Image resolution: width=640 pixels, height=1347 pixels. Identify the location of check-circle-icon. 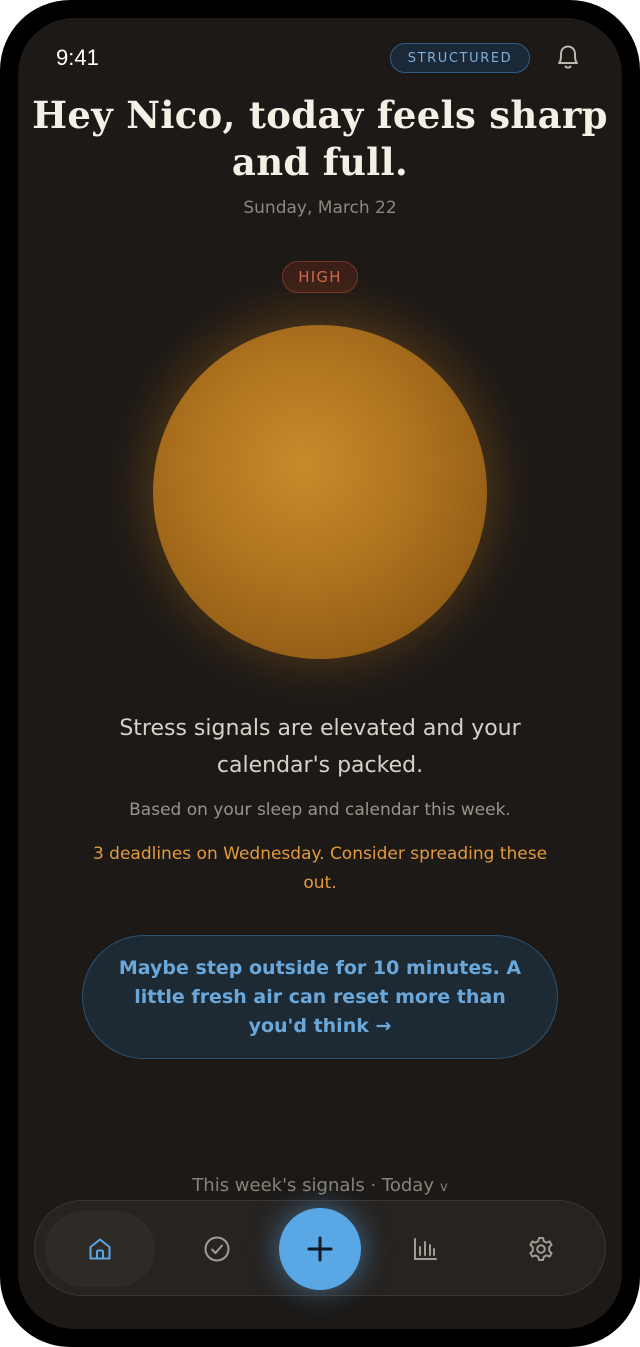
(217, 1249).